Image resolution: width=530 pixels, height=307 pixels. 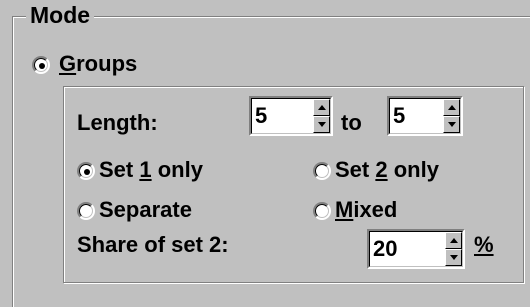 I want to click on set2-only-radio, so click(x=322, y=171).